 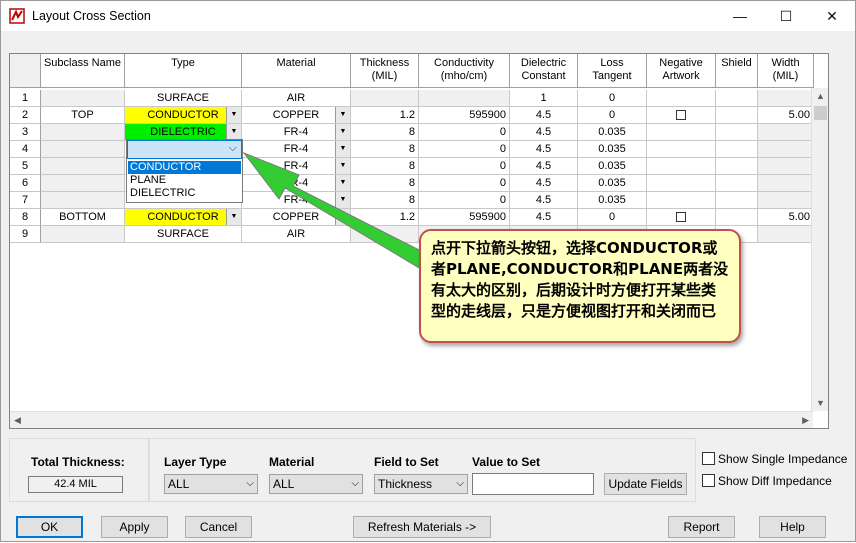 What do you see at coordinates (385, 71) in the screenshot?
I see `column-header: Thickness (MIL)` at bounding box center [385, 71].